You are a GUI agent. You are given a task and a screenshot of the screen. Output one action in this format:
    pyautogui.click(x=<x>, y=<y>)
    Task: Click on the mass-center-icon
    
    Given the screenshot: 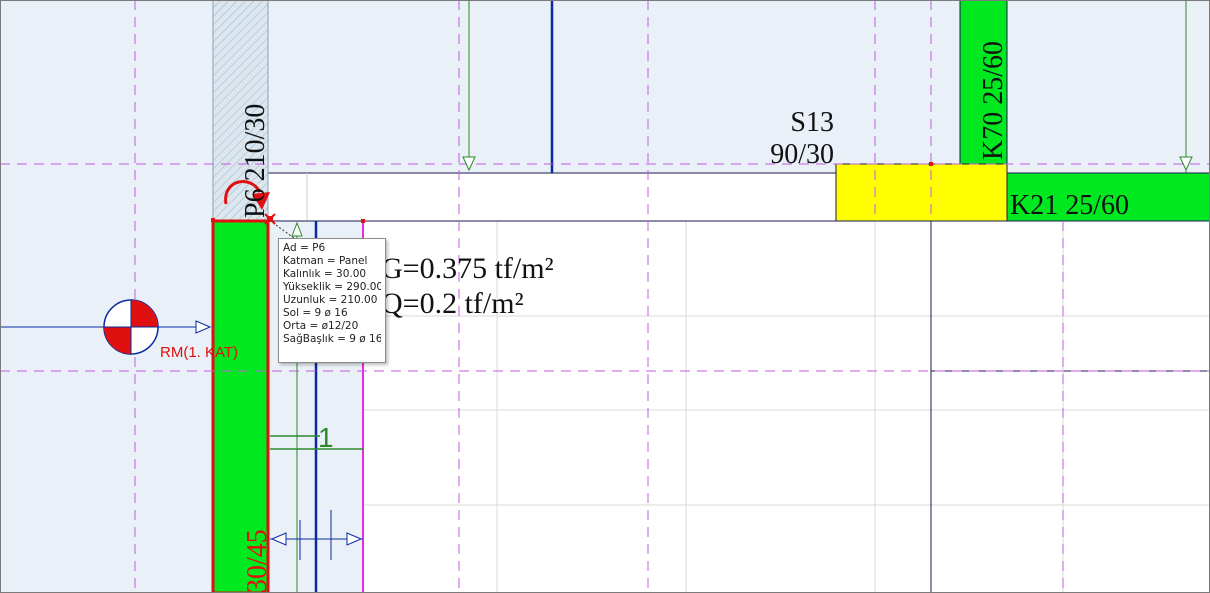 What is the action you would take?
    pyautogui.click(x=131, y=327)
    